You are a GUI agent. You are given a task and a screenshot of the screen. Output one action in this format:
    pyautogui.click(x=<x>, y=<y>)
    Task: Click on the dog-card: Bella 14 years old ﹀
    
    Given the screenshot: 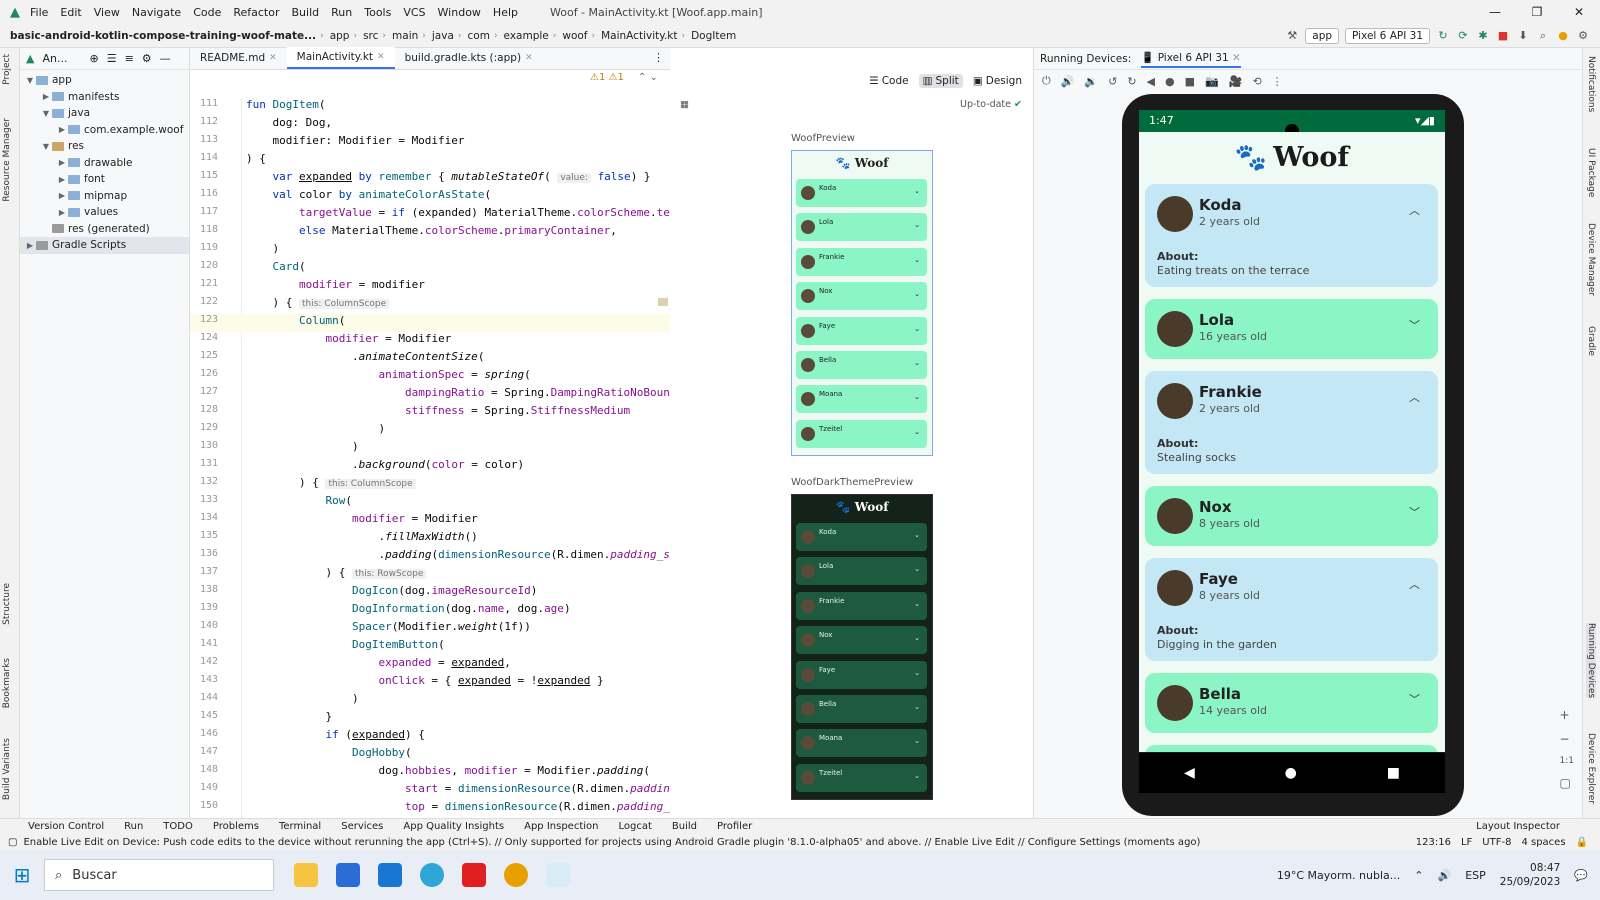 What is the action you would take?
    pyautogui.click(x=1291, y=703)
    